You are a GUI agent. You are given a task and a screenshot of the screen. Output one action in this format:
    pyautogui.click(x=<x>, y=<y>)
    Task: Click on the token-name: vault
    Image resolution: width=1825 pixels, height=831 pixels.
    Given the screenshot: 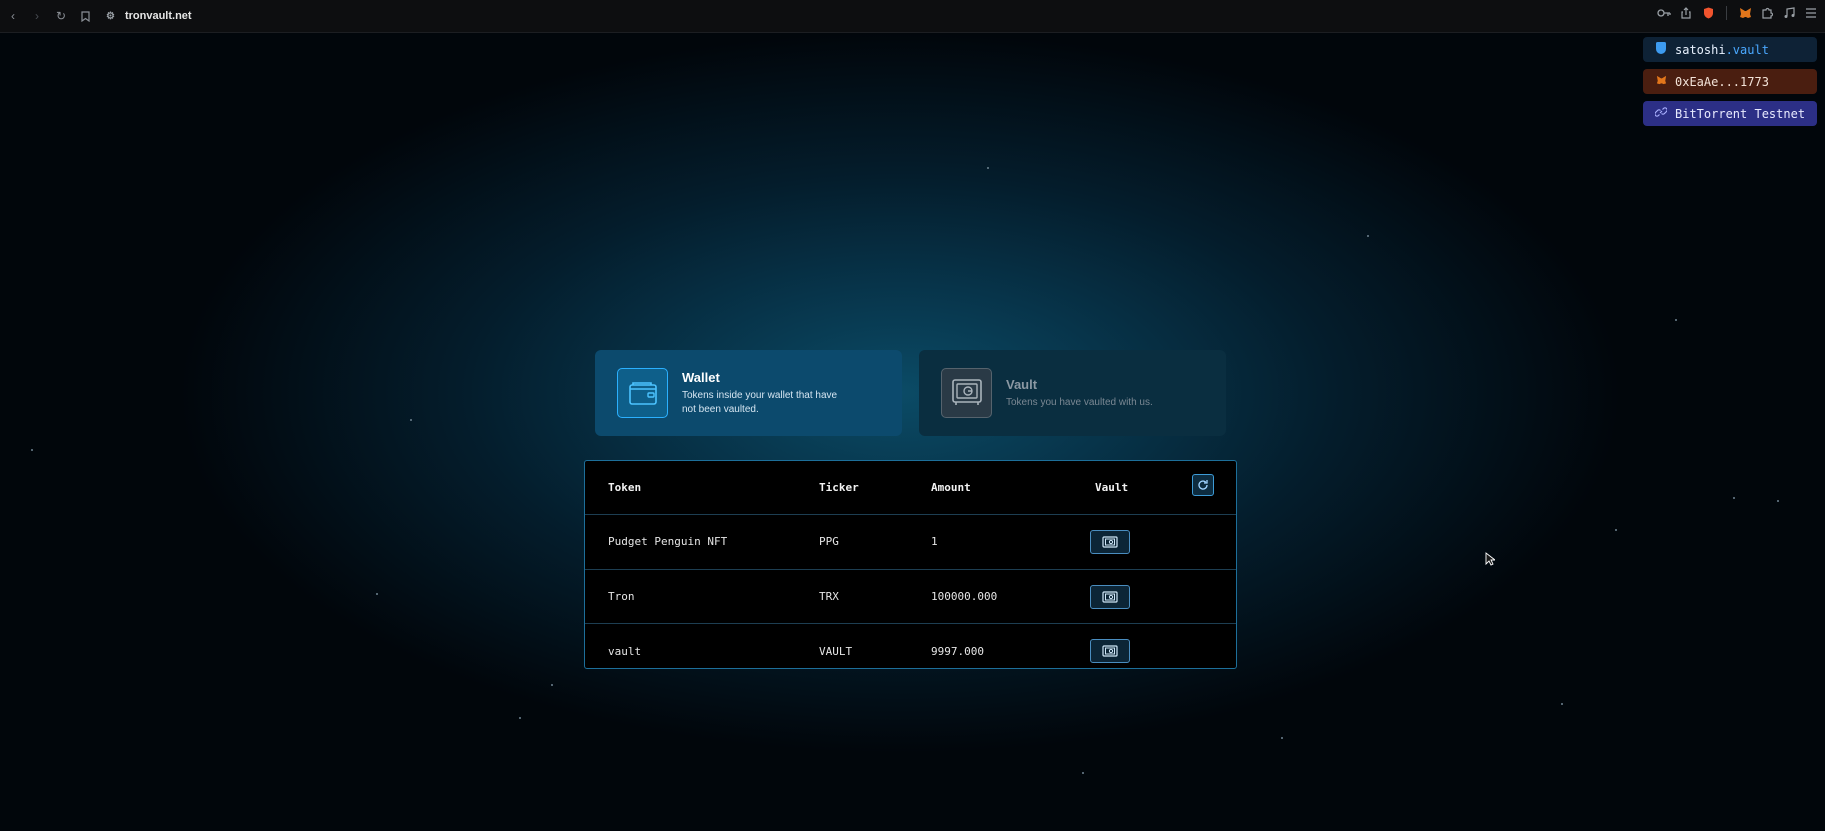 What is the action you would take?
    pyautogui.click(x=625, y=651)
    